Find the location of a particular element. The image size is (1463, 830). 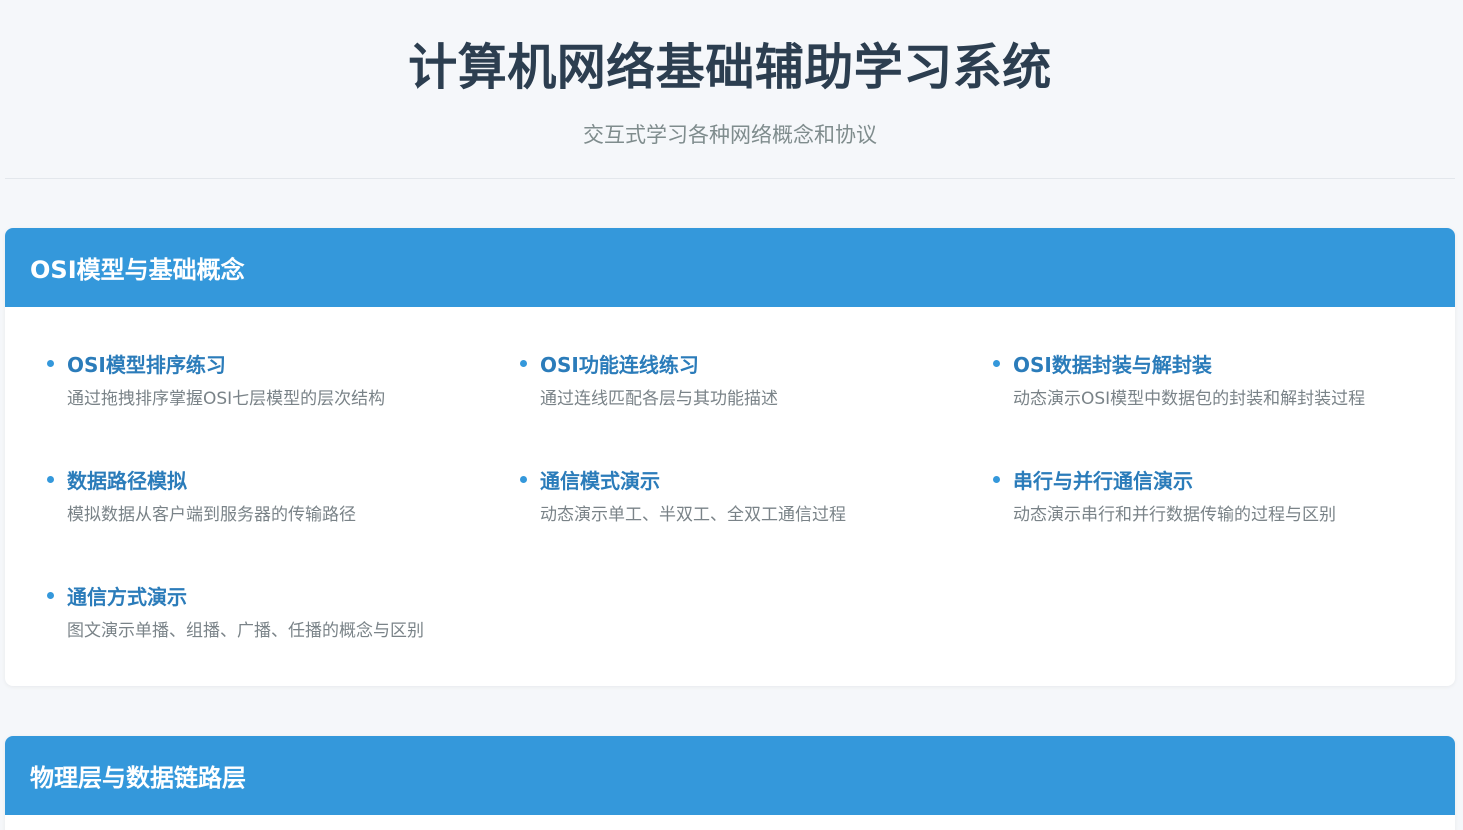

page-subtitle: 交互式学习各种网络概念和协议 is located at coordinates (730, 135).